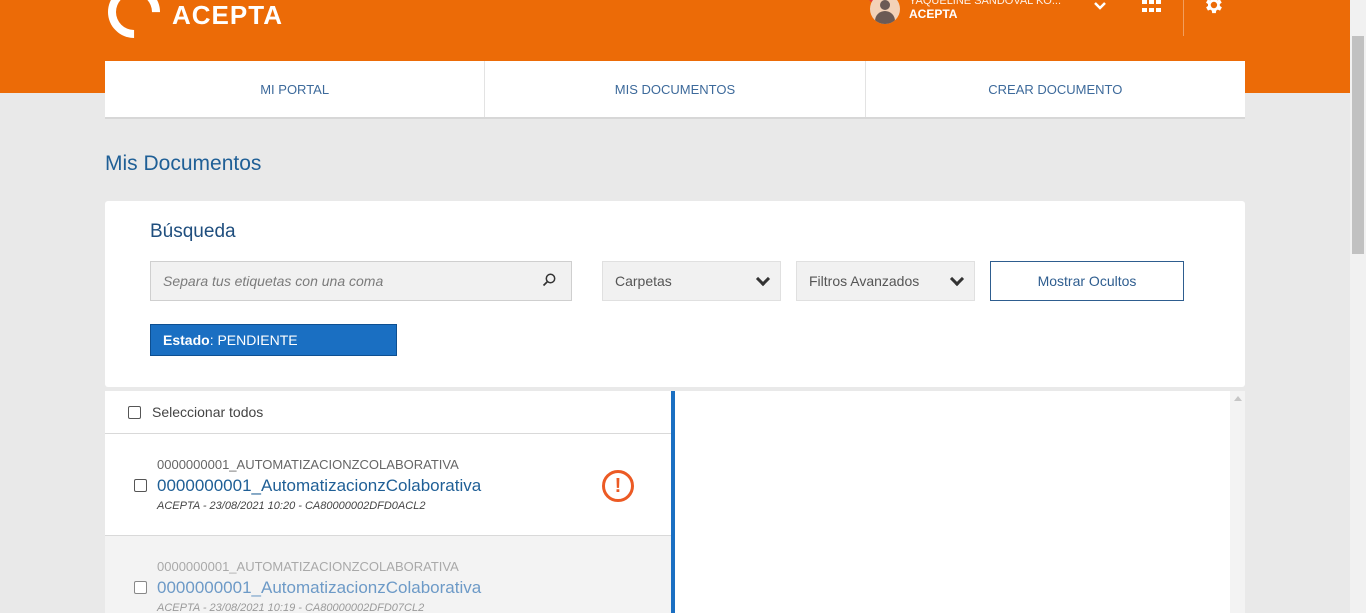 This screenshot has height=613, width=1366. What do you see at coordinates (549, 280) in the screenshot?
I see `search-icon` at bounding box center [549, 280].